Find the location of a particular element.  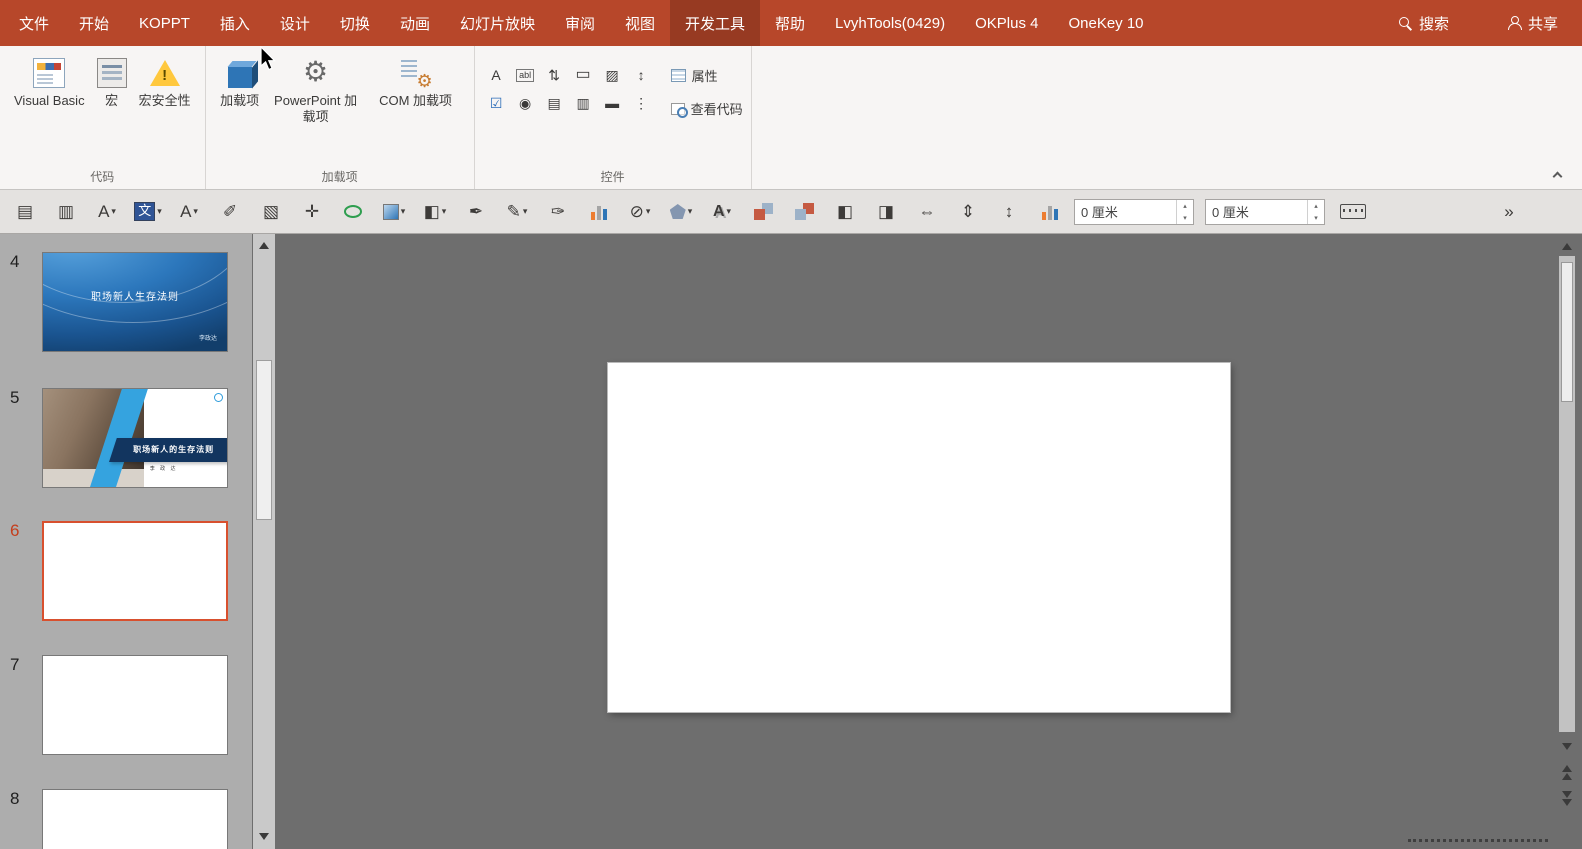

shape-tool-icon: ▾ is located at coordinates (681, 212).